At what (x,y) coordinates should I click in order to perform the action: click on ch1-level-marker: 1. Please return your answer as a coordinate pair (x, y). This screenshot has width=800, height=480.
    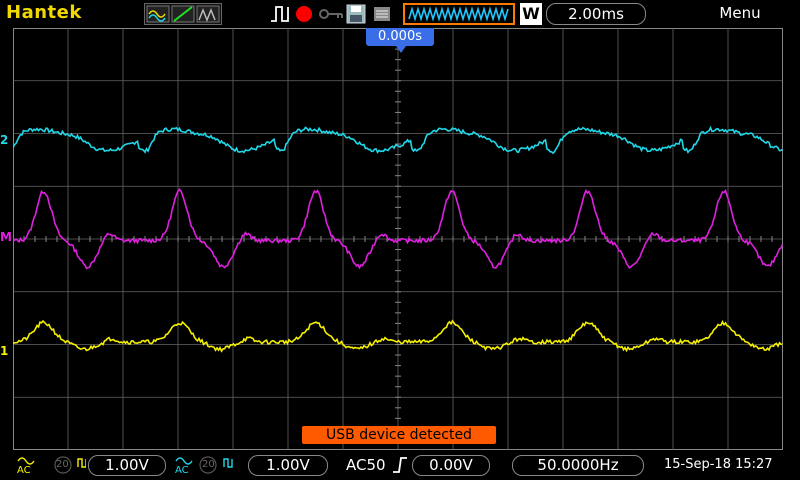
    Looking at the image, I should click on (4, 351).